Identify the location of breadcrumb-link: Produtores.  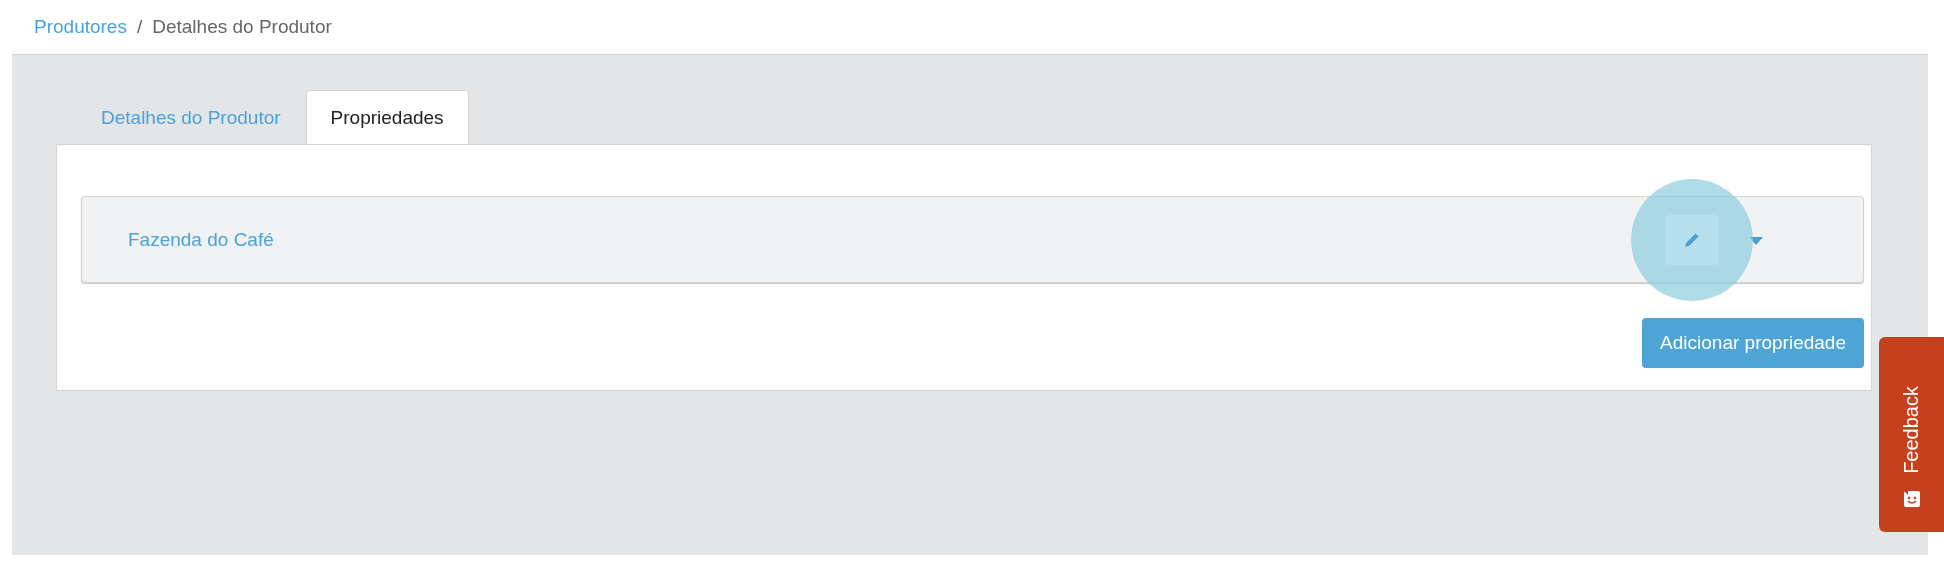
(80, 27).